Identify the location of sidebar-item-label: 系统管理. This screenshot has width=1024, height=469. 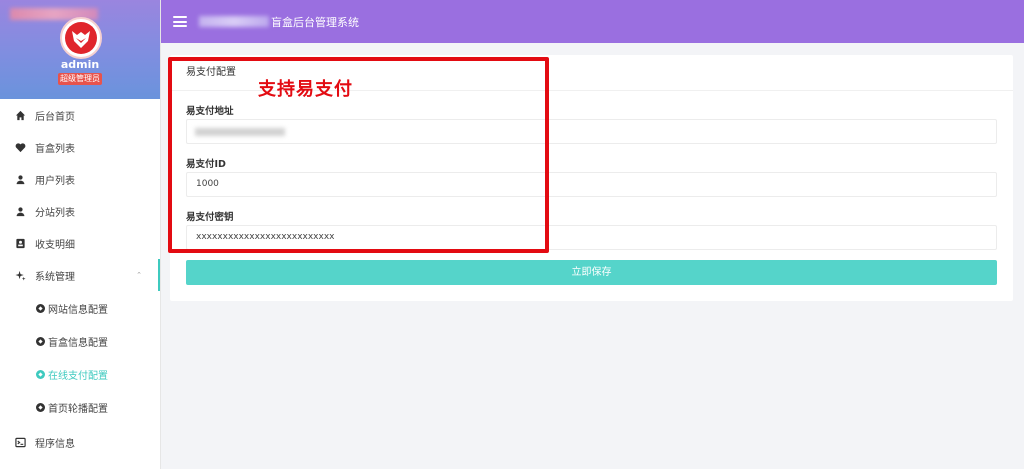
(55, 277).